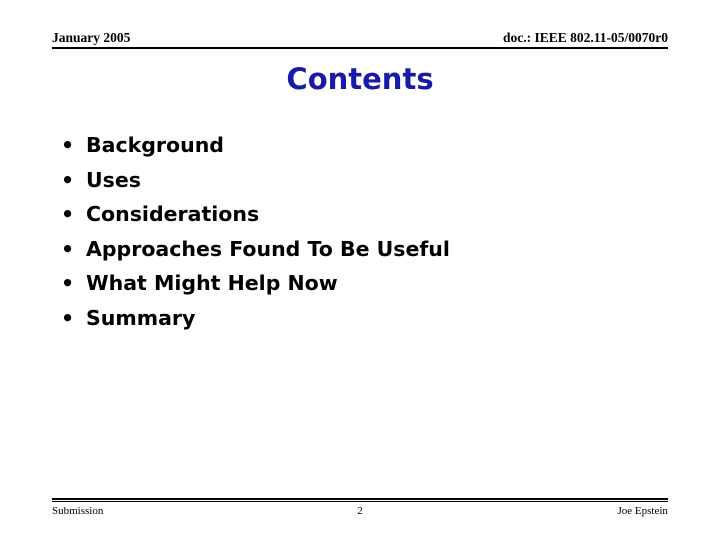  I want to click on slide-footer: Submission 2 Joe Epstein, so click(360, 511).